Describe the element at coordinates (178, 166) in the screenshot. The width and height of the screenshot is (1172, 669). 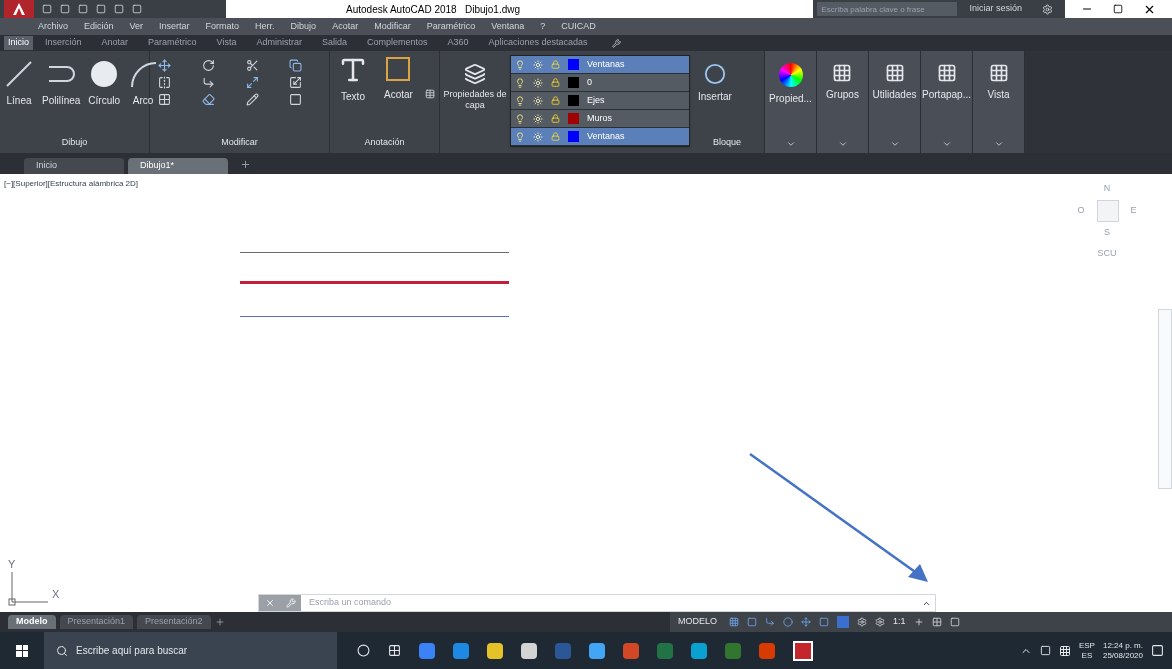
I see `document-tab: Dibujo1*` at that location.